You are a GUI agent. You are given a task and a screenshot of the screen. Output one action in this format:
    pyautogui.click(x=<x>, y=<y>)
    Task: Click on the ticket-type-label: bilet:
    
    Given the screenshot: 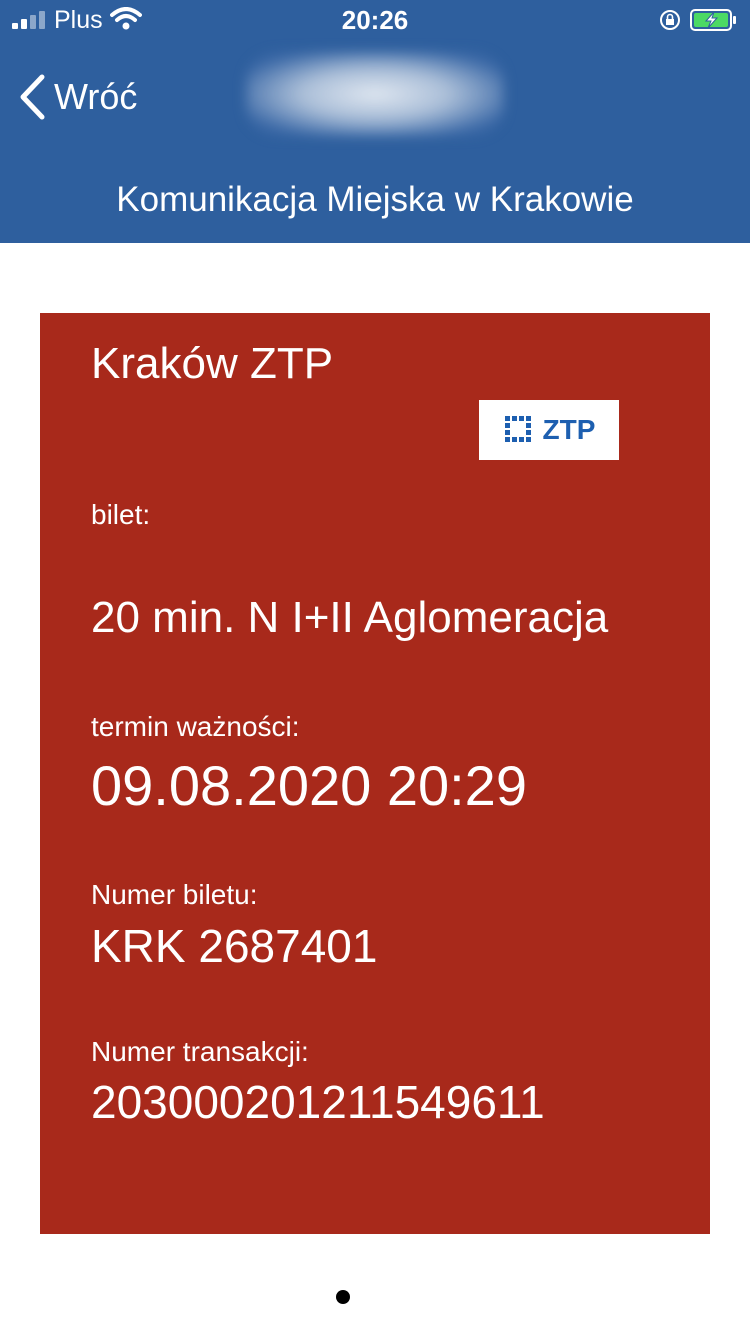 What is the action you would take?
    pyautogui.click(x=121, y=514)
    